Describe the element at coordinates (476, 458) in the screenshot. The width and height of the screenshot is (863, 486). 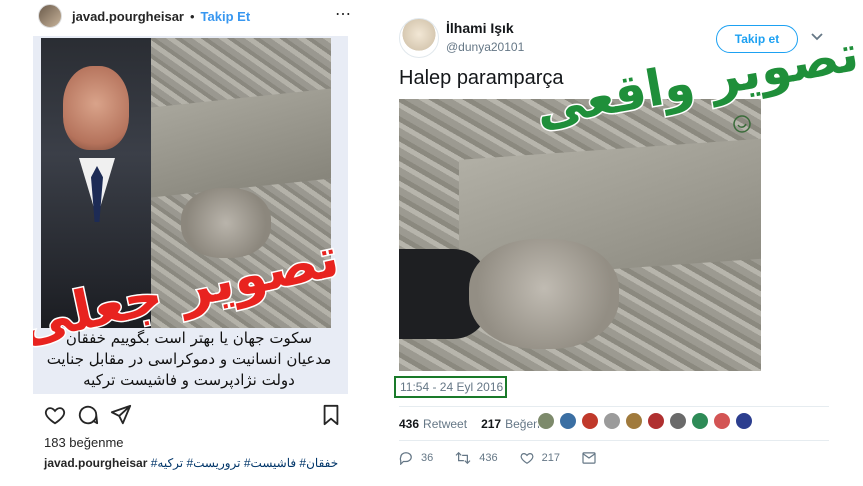
I see `retweet-action: 436` at that location.